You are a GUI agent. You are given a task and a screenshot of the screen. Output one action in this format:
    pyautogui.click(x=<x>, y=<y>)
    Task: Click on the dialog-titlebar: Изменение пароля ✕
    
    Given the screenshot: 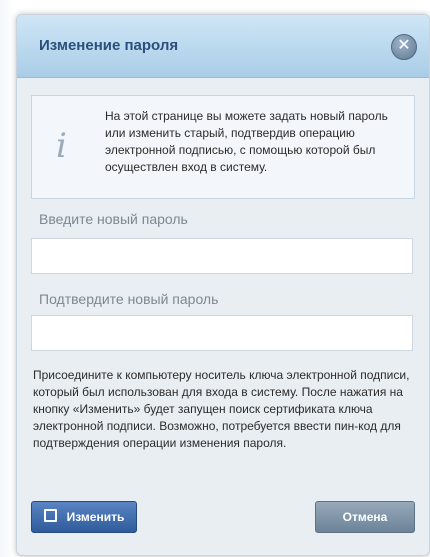 What is the action you would take?
    pyautogui.click(x=223, y=46)
    